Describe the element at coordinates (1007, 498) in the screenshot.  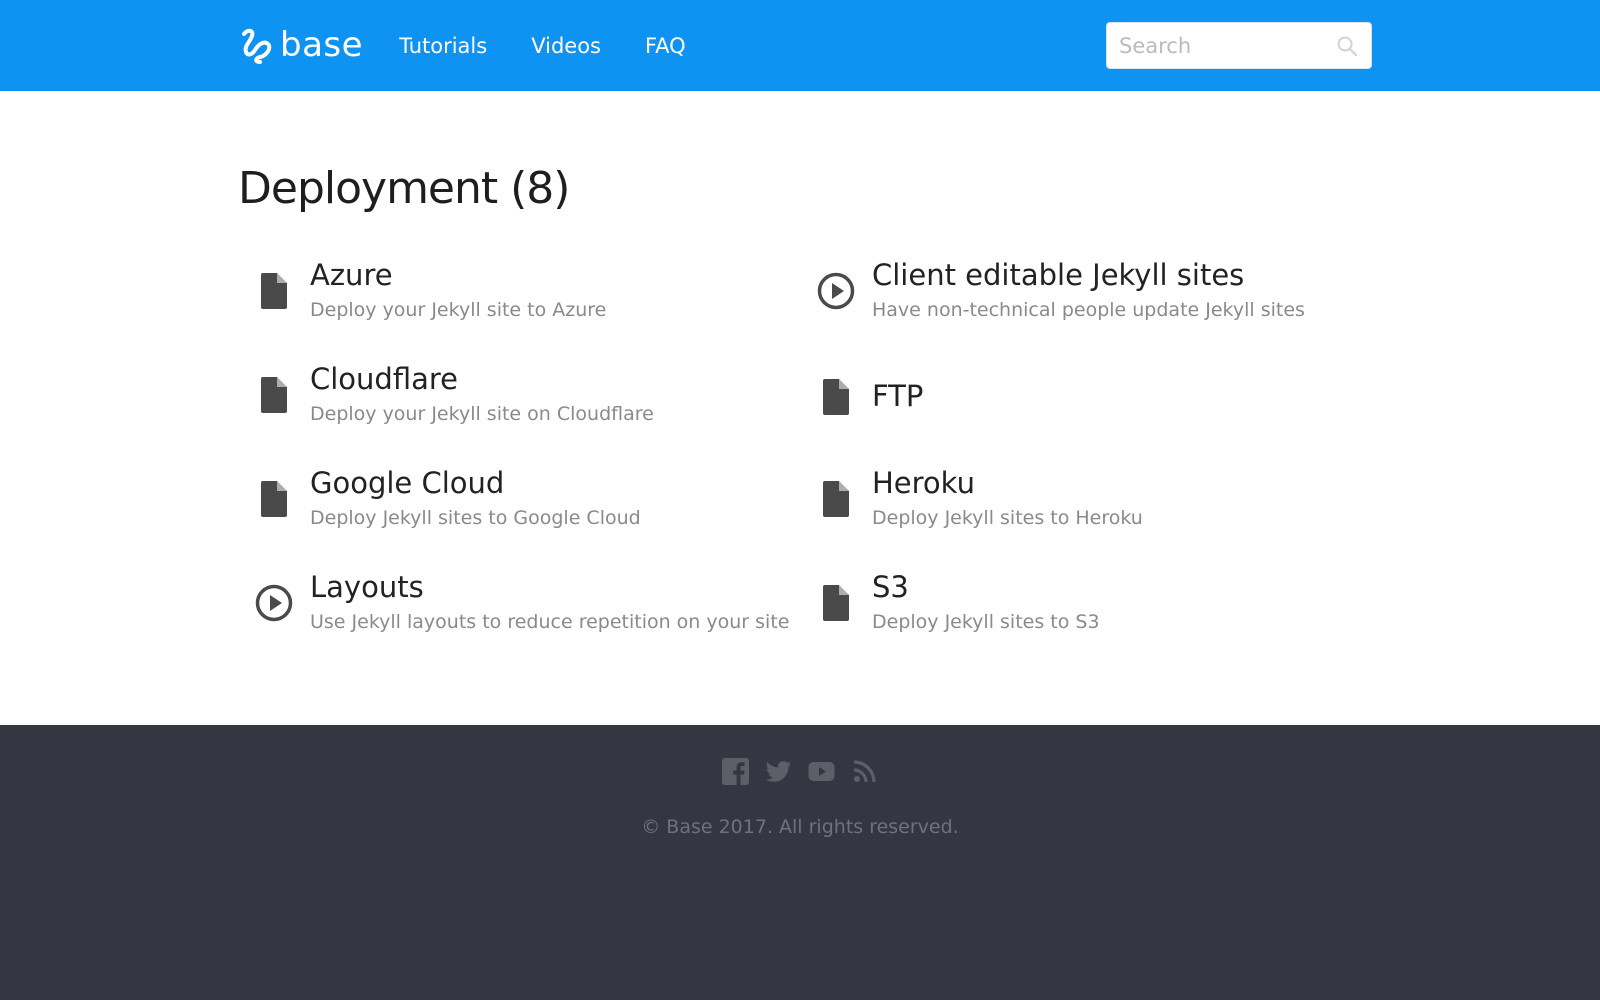
I see `item-text: Heroku Deploy Jekyll sites to Heroku` at that location.